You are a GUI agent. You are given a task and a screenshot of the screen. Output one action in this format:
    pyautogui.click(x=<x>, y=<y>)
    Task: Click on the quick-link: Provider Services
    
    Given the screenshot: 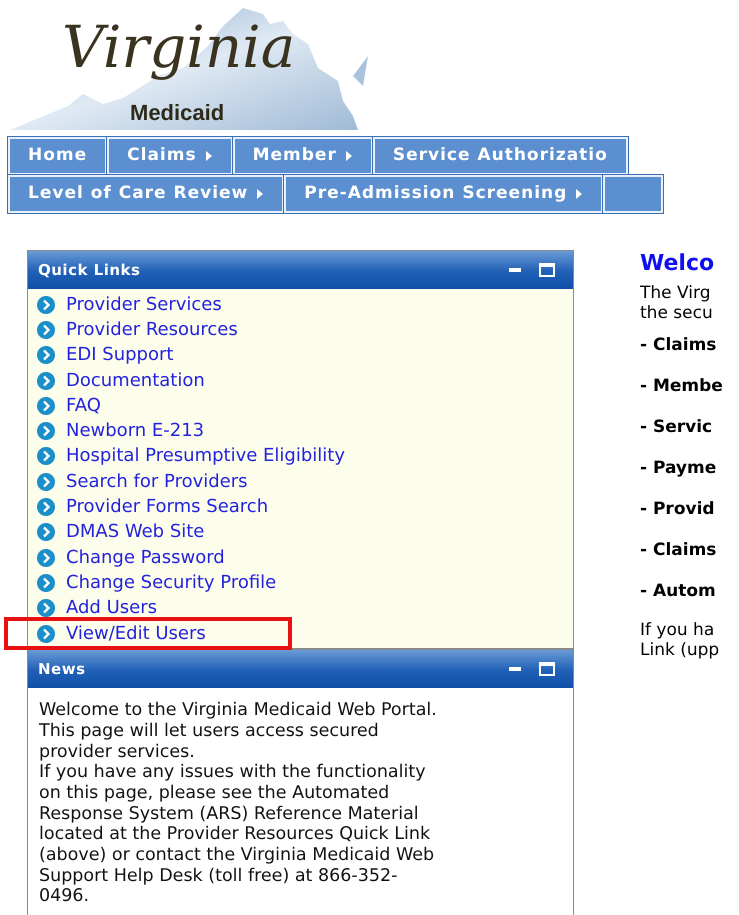 What is the action you would take?
    pyautogui.click(x=144, y=305)
    